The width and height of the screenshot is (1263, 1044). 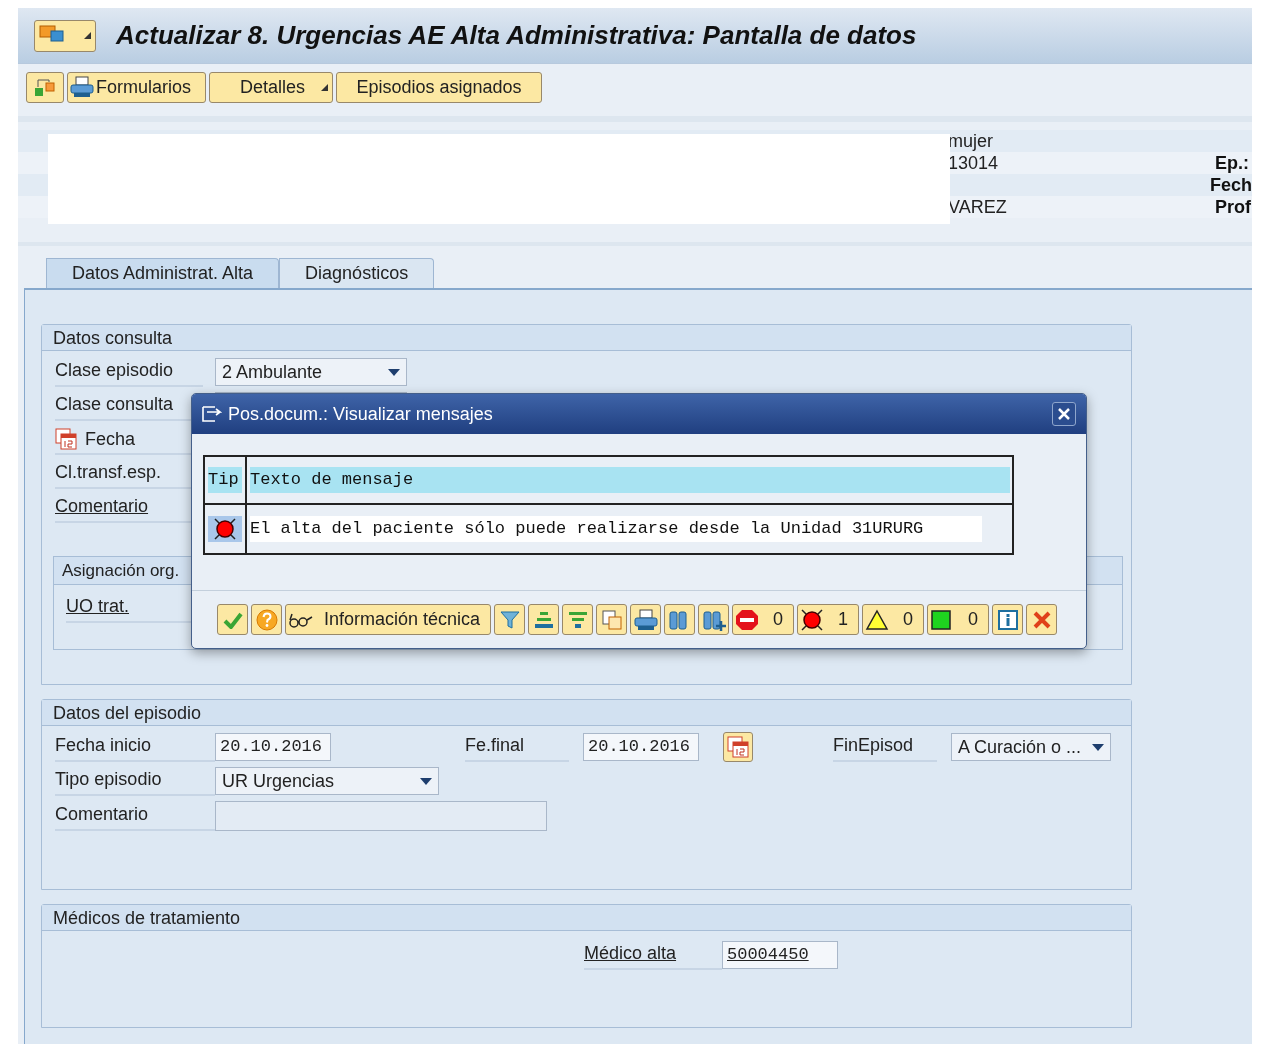 I want to click on close-button, so click(x=1064, y=414).